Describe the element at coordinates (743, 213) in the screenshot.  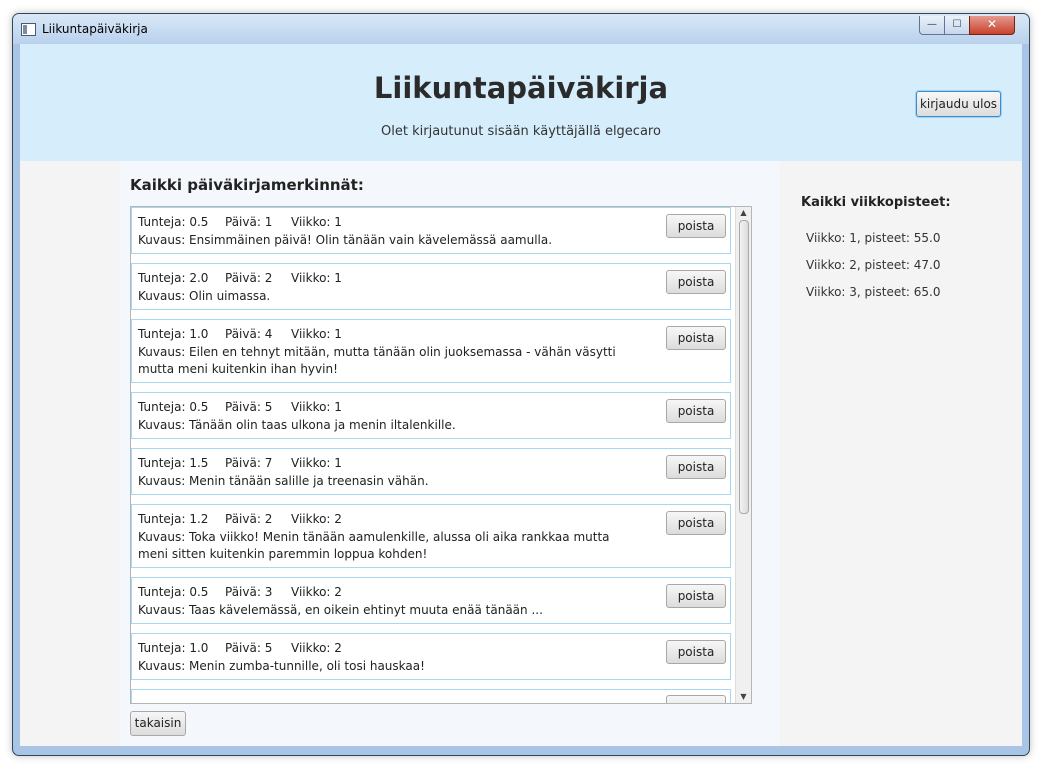
I see `scroll-up-icon: ▲` at that location.